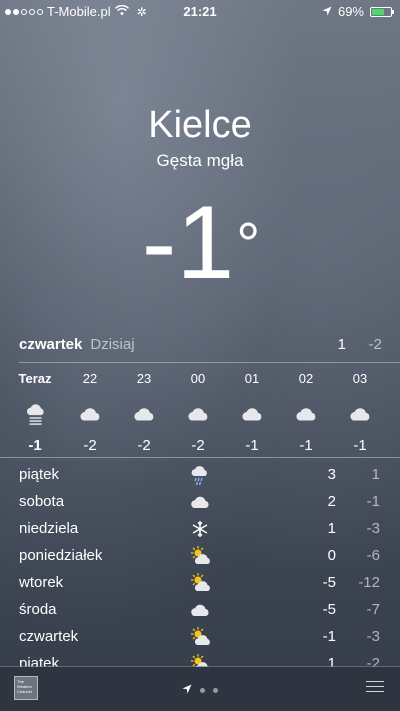 This screenshot has height=711, width=400. I want to click on daily-row: sobota 2 -1, so click(200, 504).